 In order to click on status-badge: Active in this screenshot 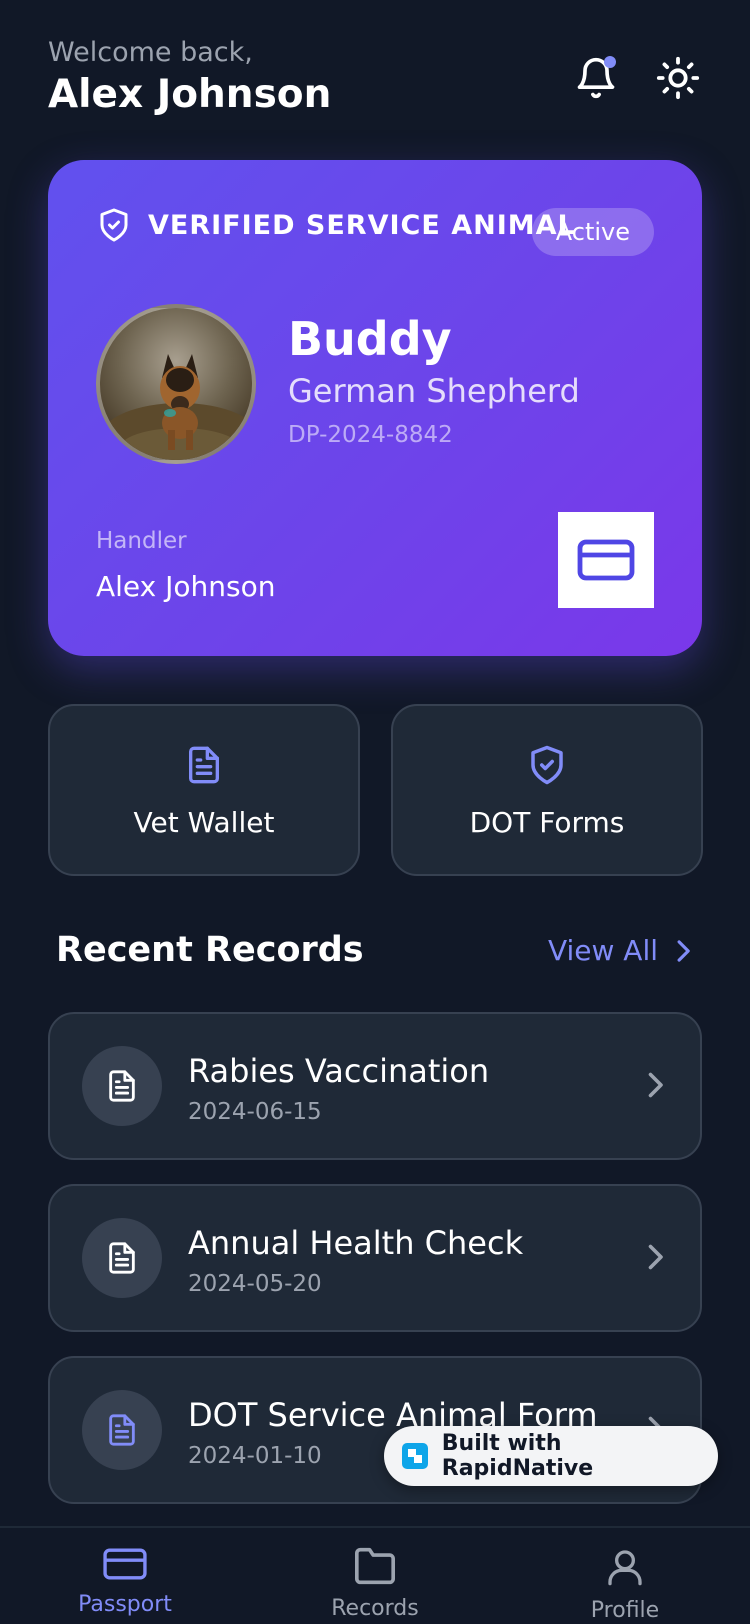, I will do `click(592, 232)`.